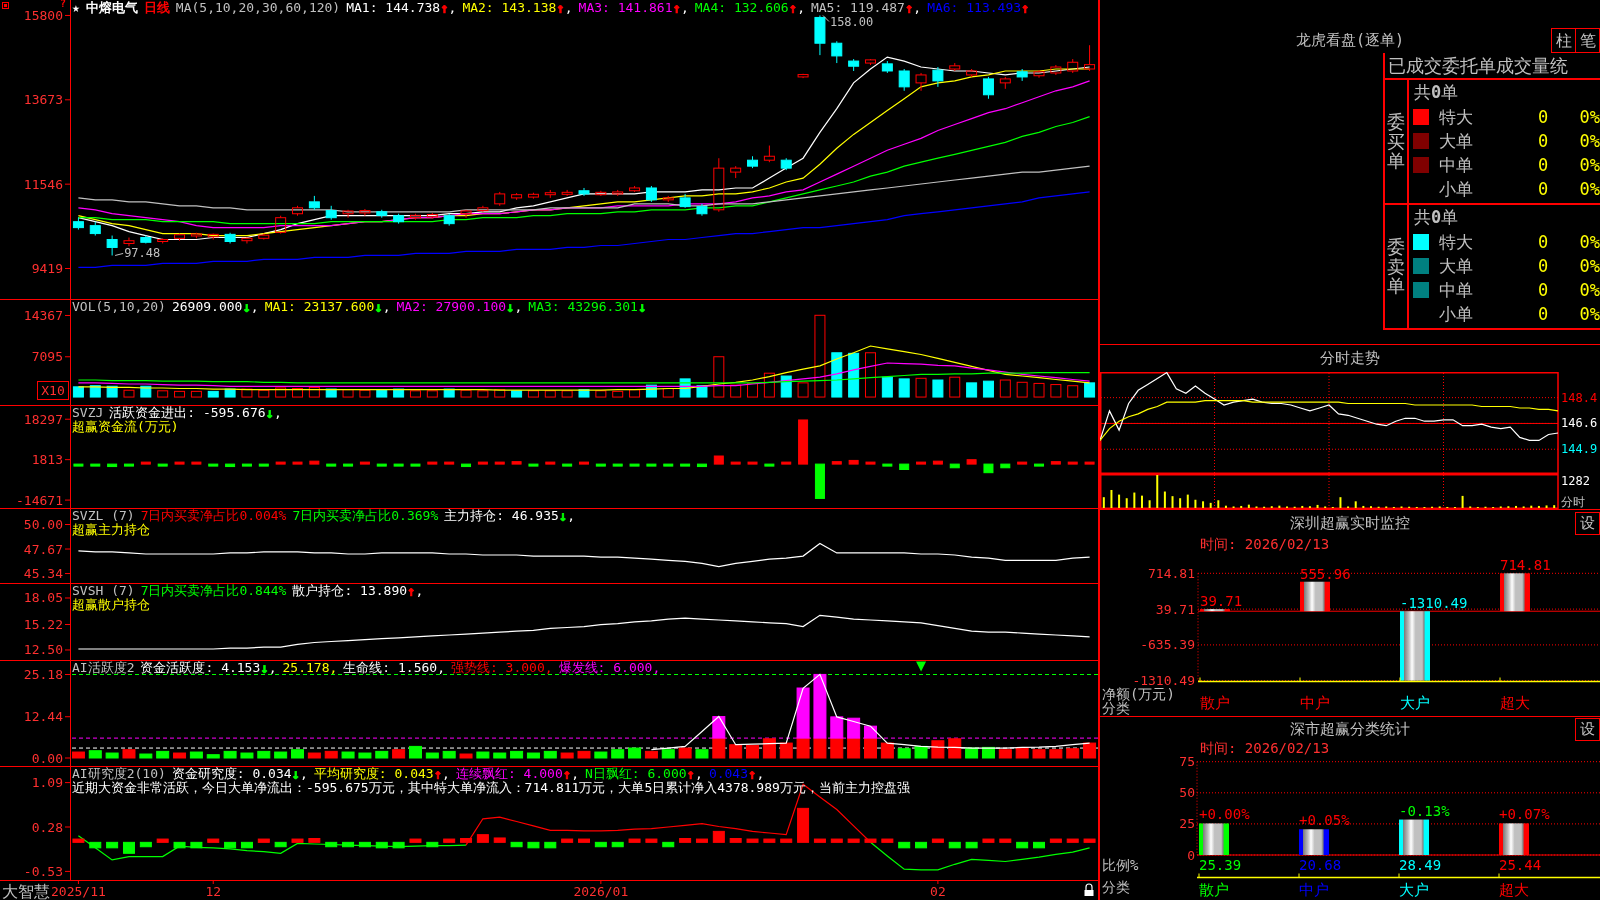 The height and width of the screenshot is (900, 1600). Describe the element at coordinates (213, 891) in the screenshot. I see `date-label: 12` at that location.